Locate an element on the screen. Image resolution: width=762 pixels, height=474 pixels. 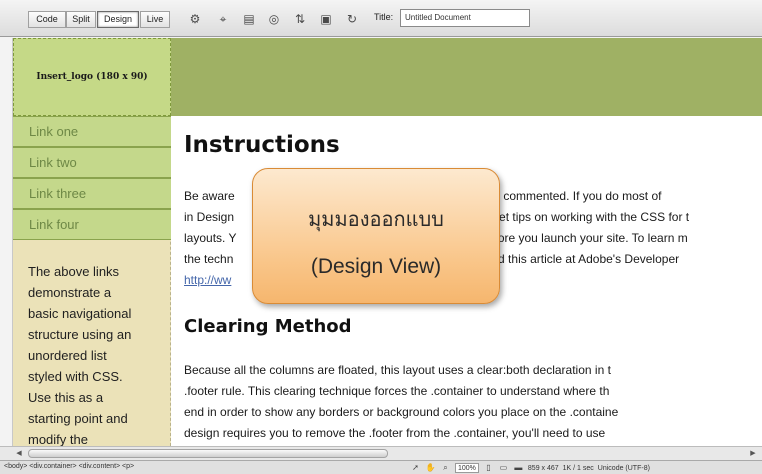
sidebar-note-line: styled with CSS. is located at coordinates (75, 376).